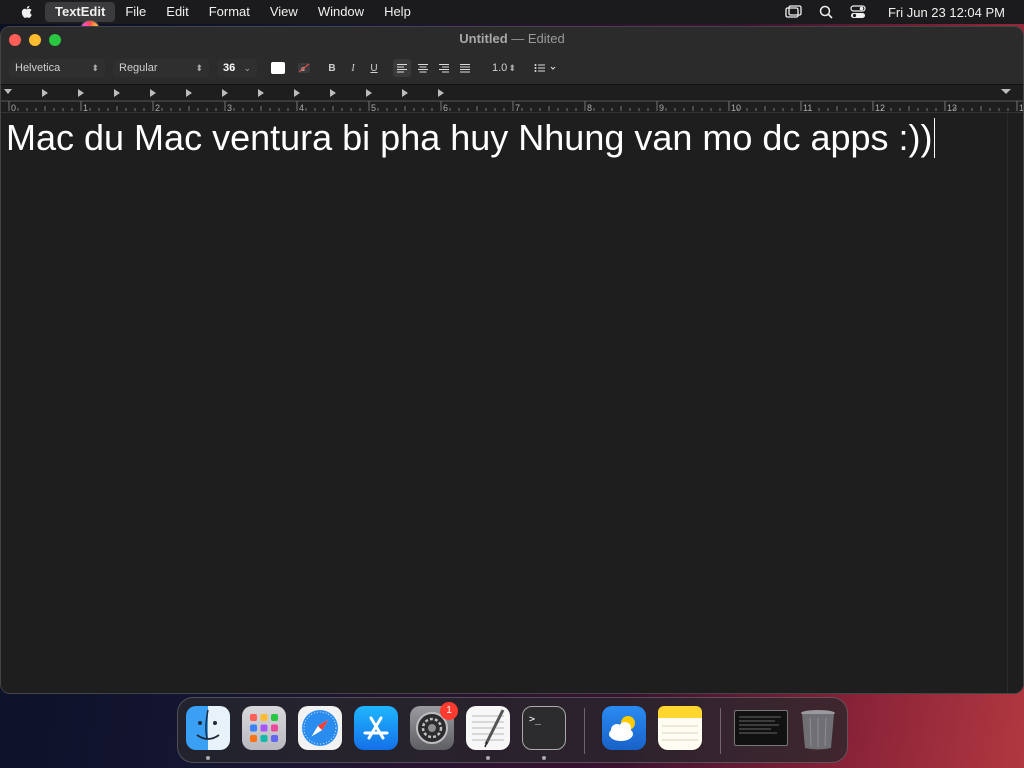 Image resolution: width=1024 pixels, height=768 pixels. What do you see at coordinates (247, 67) in the screenshot?
I see `chevron-down-icon: ⌄` at bounding box center [247, 67].